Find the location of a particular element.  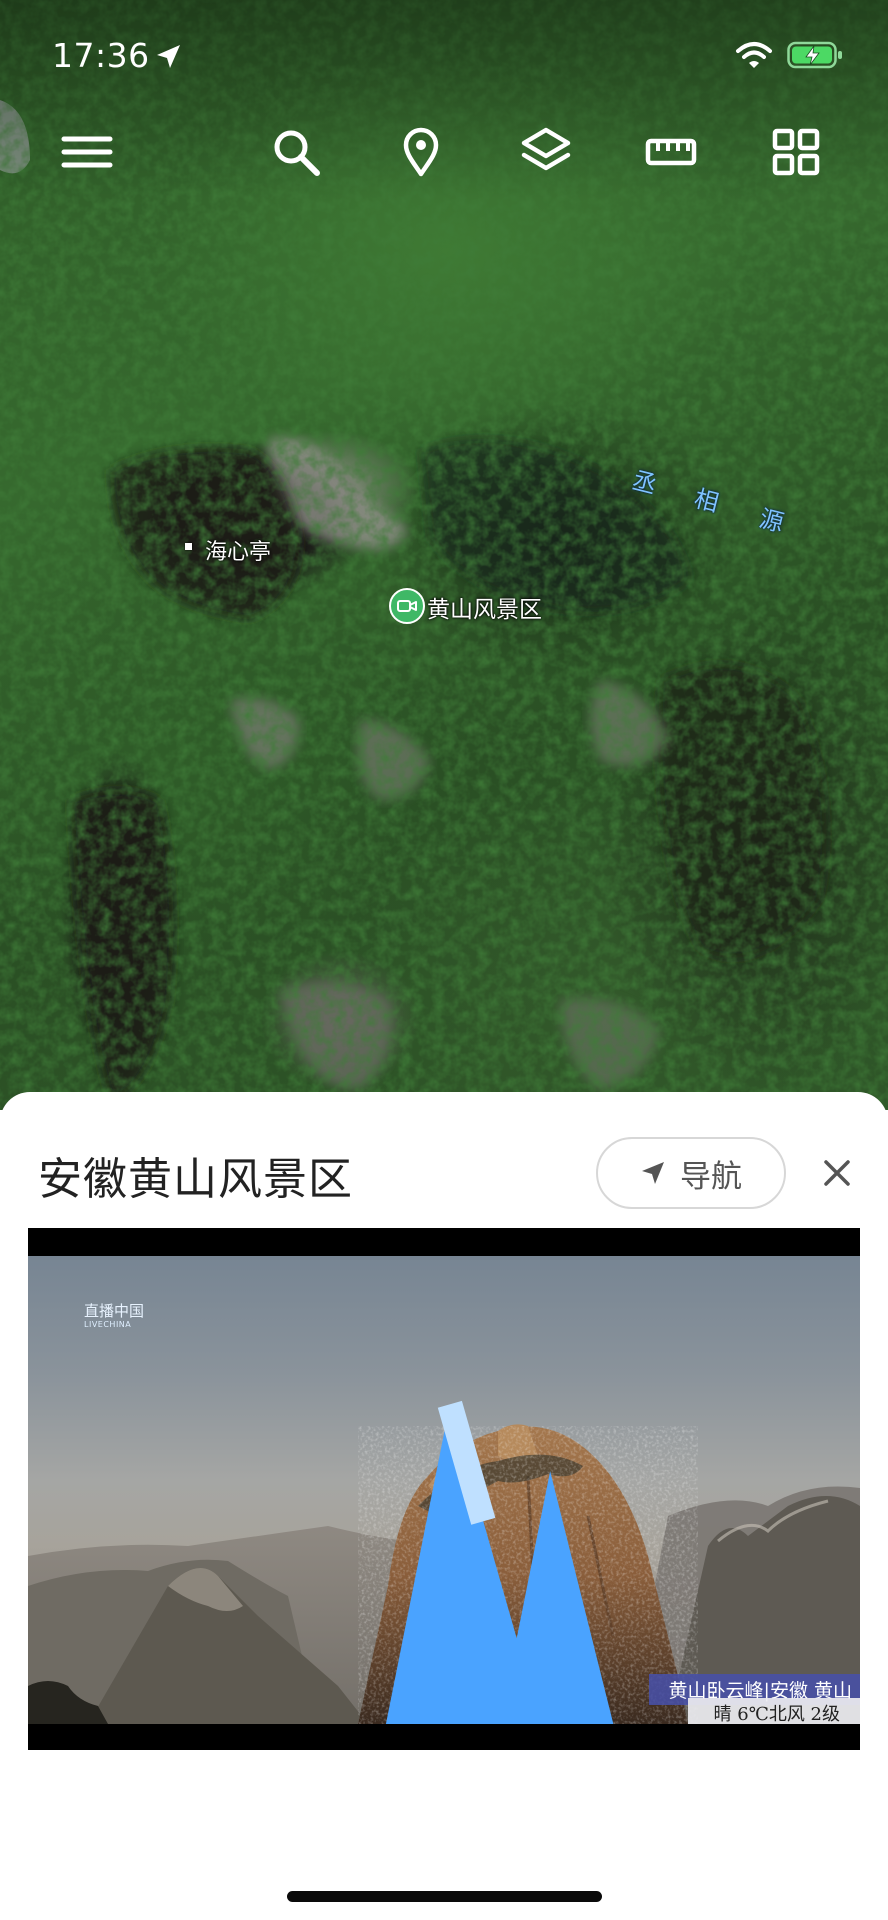

pin-icon is located at coordinates (421, 152).